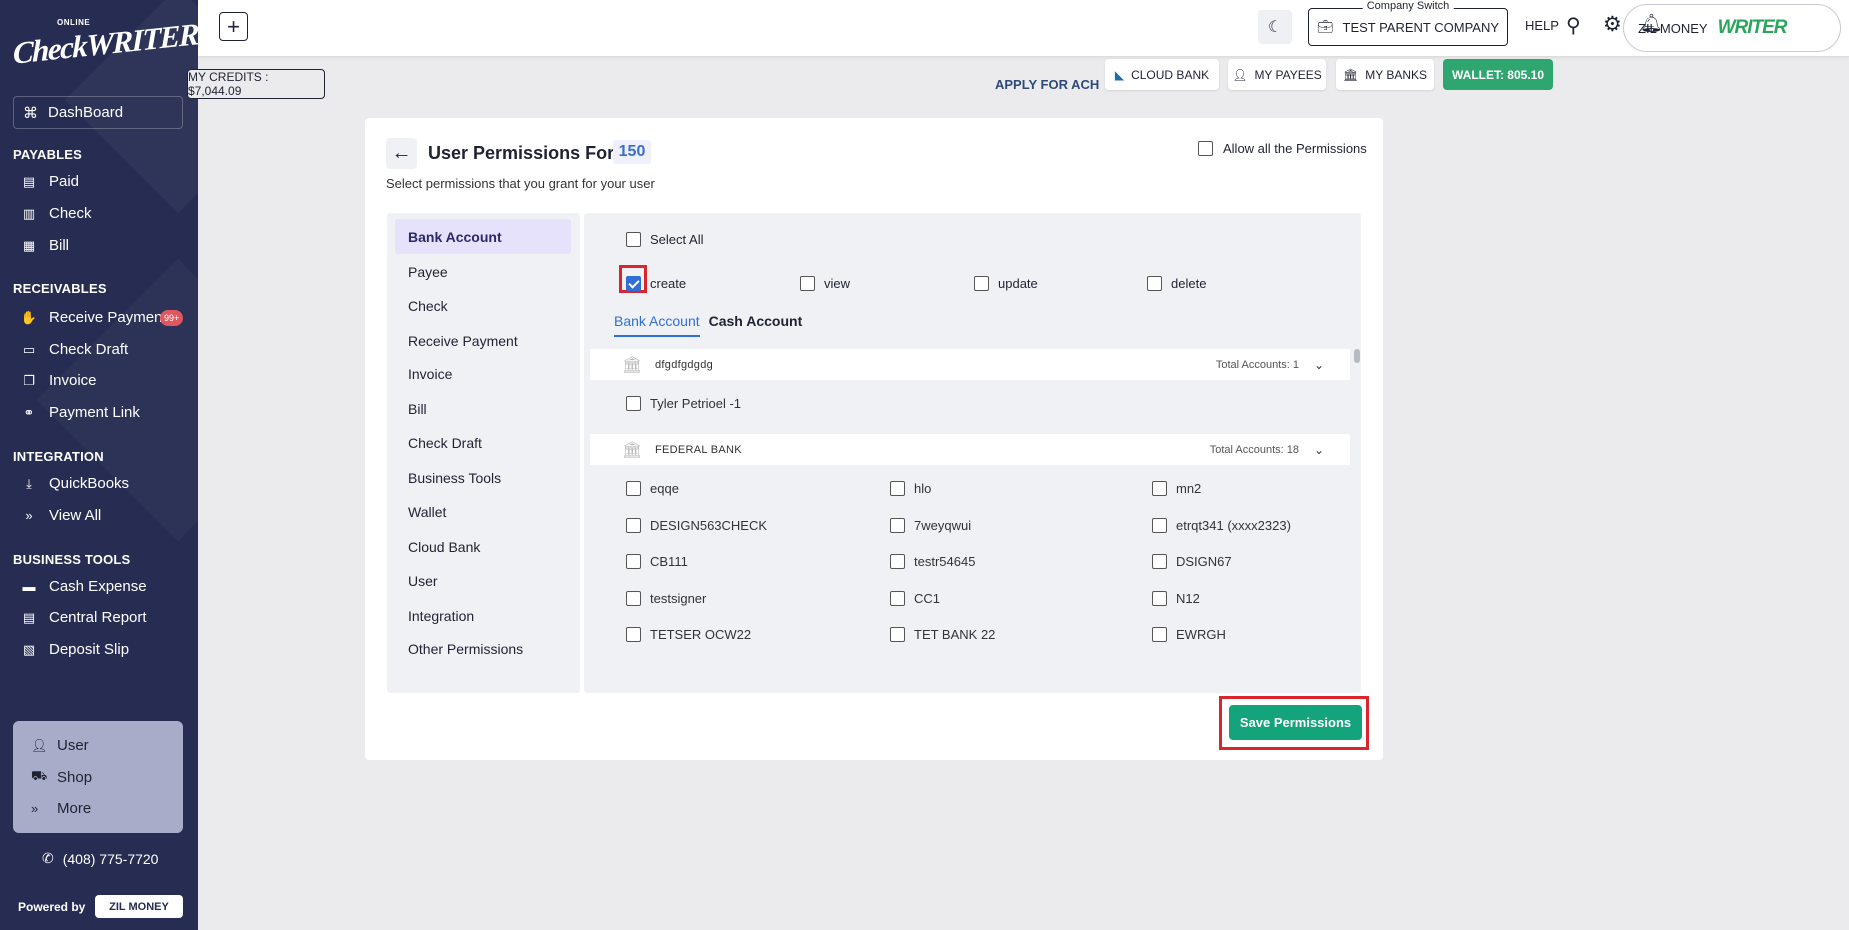  What do you see at coordinates (105, 44) in the screenshot?
I see `app-logo: ONLINE CheckWRITER` at bounding box center [105, 44].